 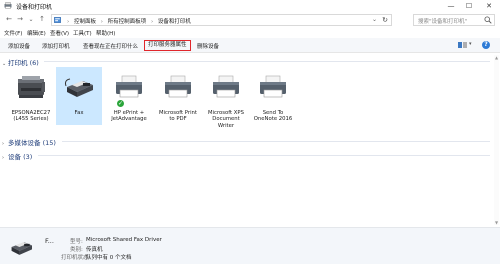 What do you see at coordinates (31, 19) in the screenshot?
I see `recent-locations-button: ⌄` at bounding box center [31, 19].